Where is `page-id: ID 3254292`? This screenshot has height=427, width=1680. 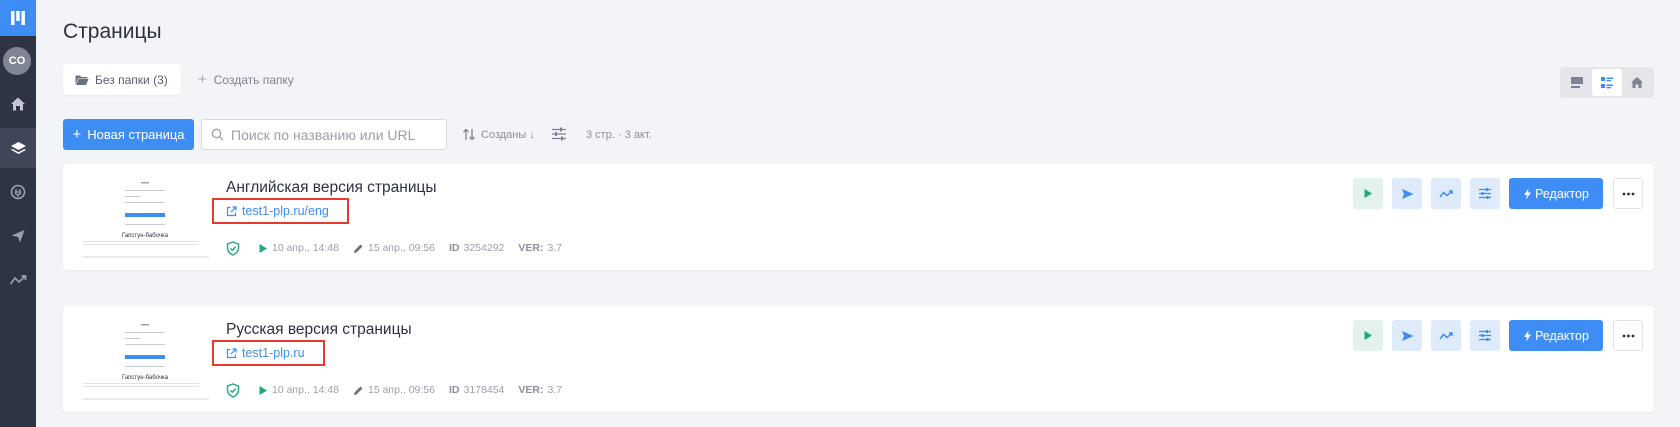 page-id: ID 3254292 is located at coordinates (476, 248).